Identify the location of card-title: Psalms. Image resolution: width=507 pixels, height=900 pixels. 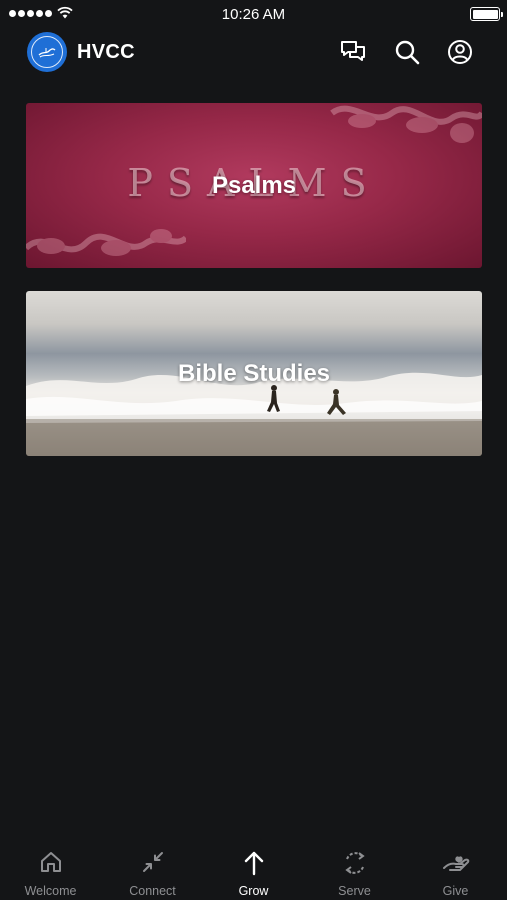
(254, 185).